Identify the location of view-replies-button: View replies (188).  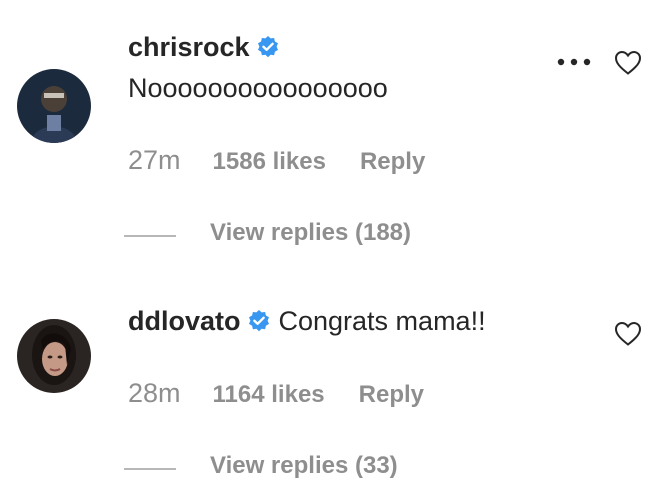
(267, 234).